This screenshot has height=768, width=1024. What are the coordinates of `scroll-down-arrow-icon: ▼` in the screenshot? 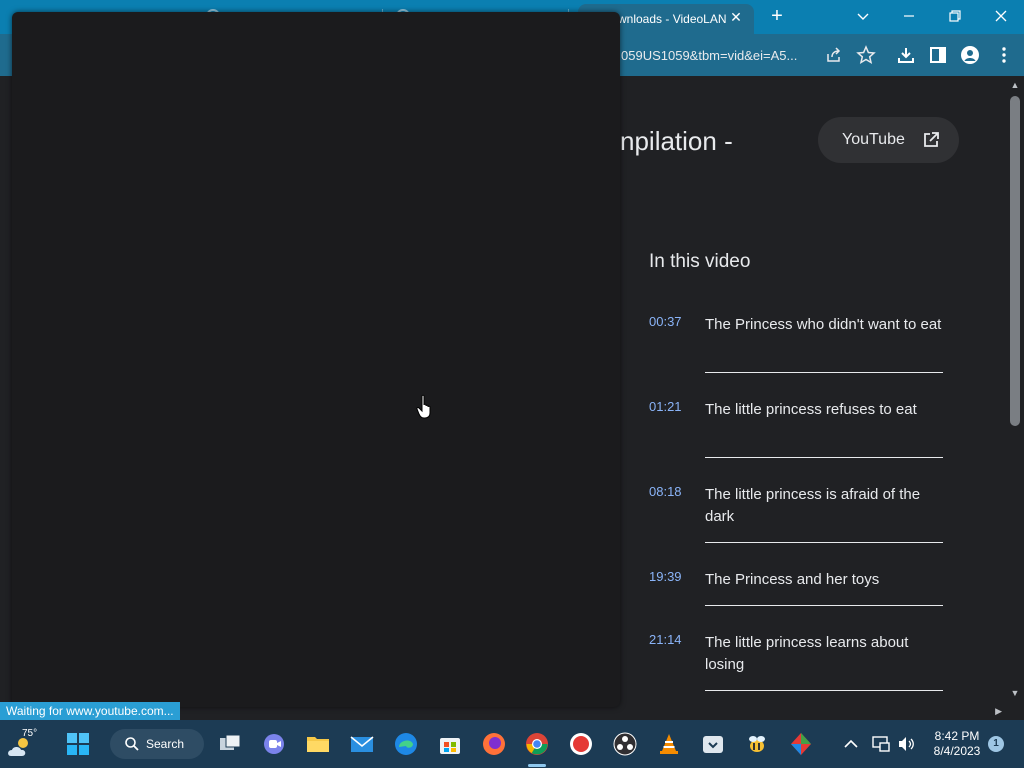 It's located at (1015, 693).